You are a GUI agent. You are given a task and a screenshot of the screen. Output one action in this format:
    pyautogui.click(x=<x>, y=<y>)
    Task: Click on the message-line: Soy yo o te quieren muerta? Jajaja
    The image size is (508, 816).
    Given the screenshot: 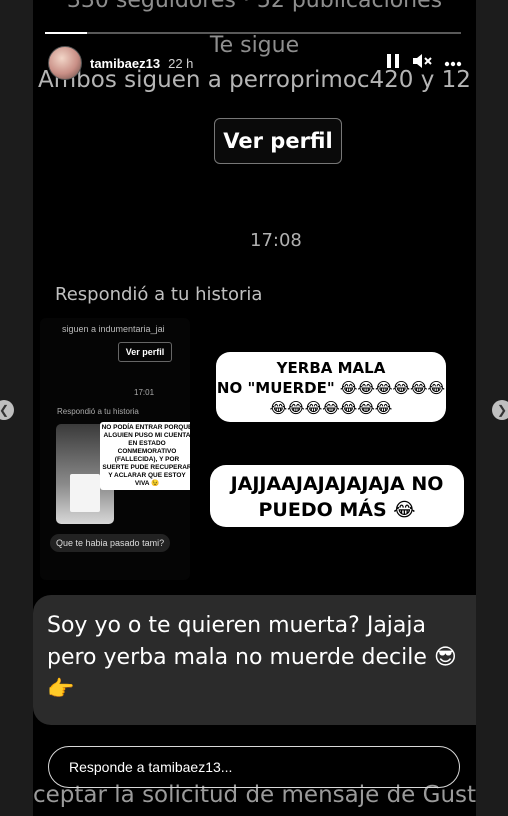 What is the action you would take?
    pyautogui.click(x=236, y=625)
    